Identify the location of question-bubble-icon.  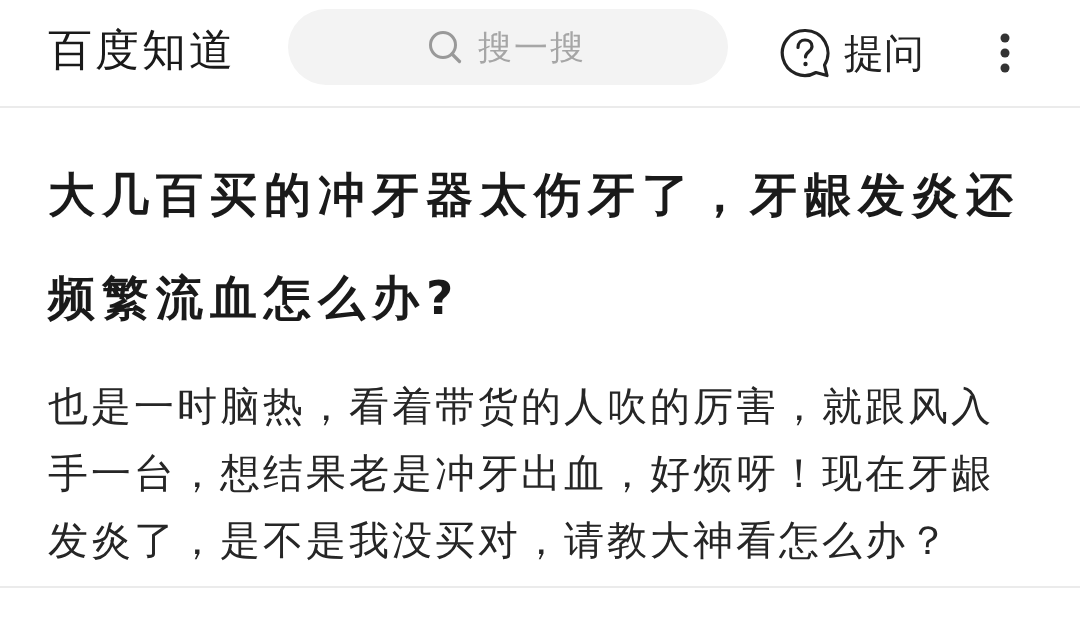
(805, 53).